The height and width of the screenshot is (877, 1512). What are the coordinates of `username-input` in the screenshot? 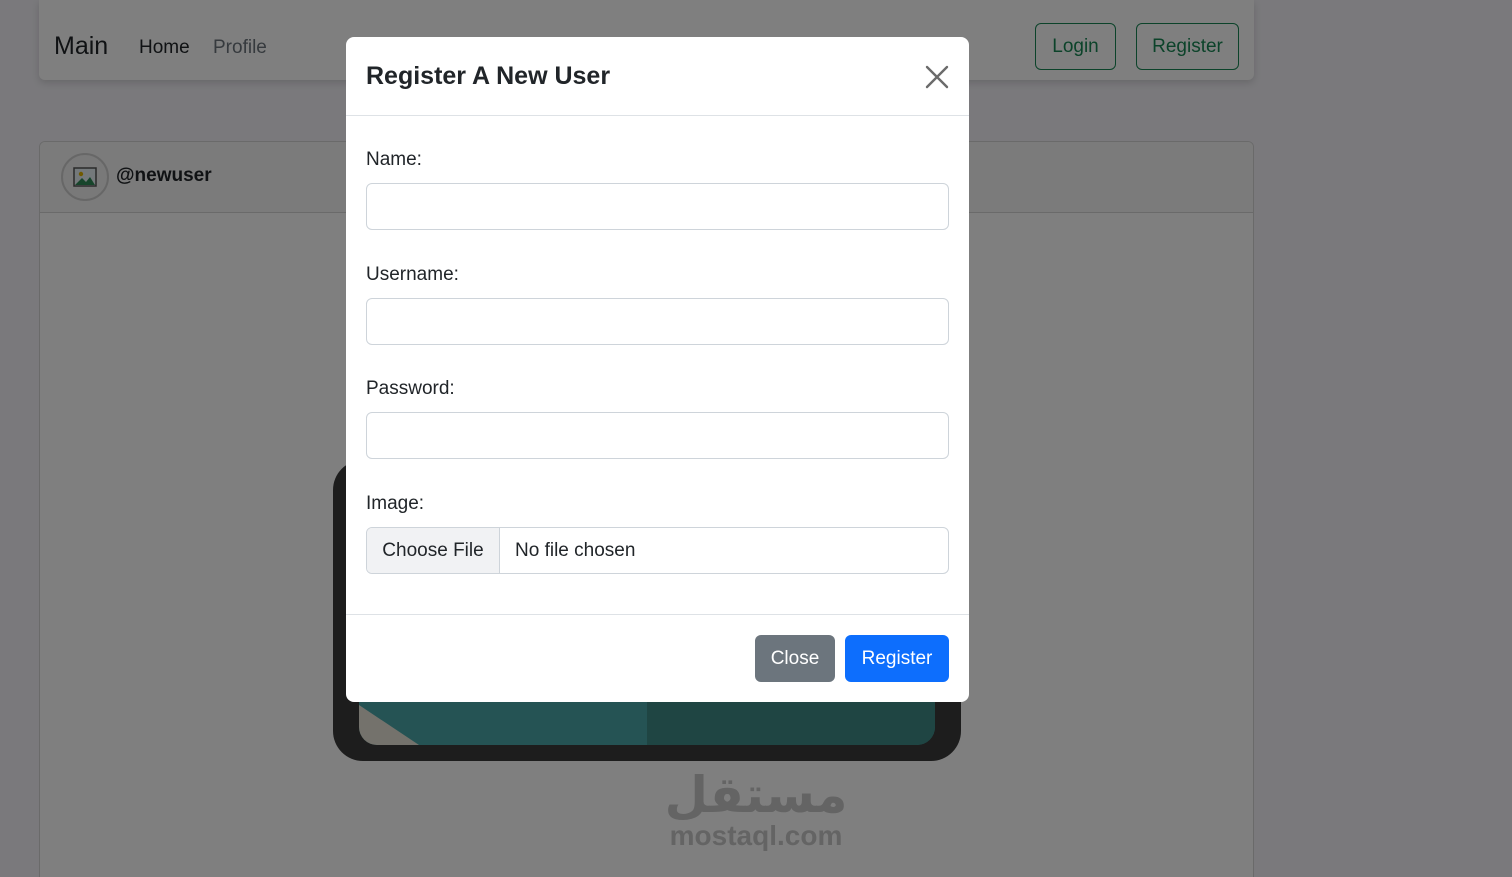 It's located at (657, 321).